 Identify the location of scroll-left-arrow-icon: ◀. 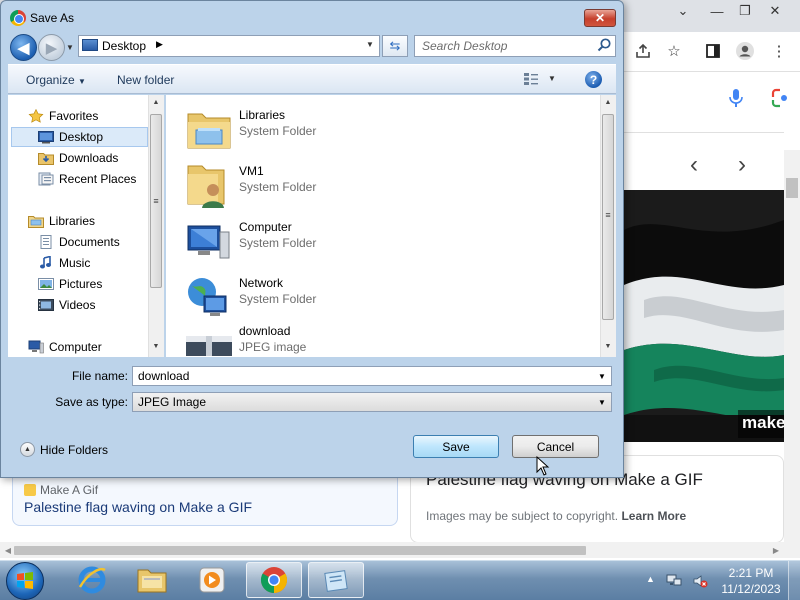
(8, 550).